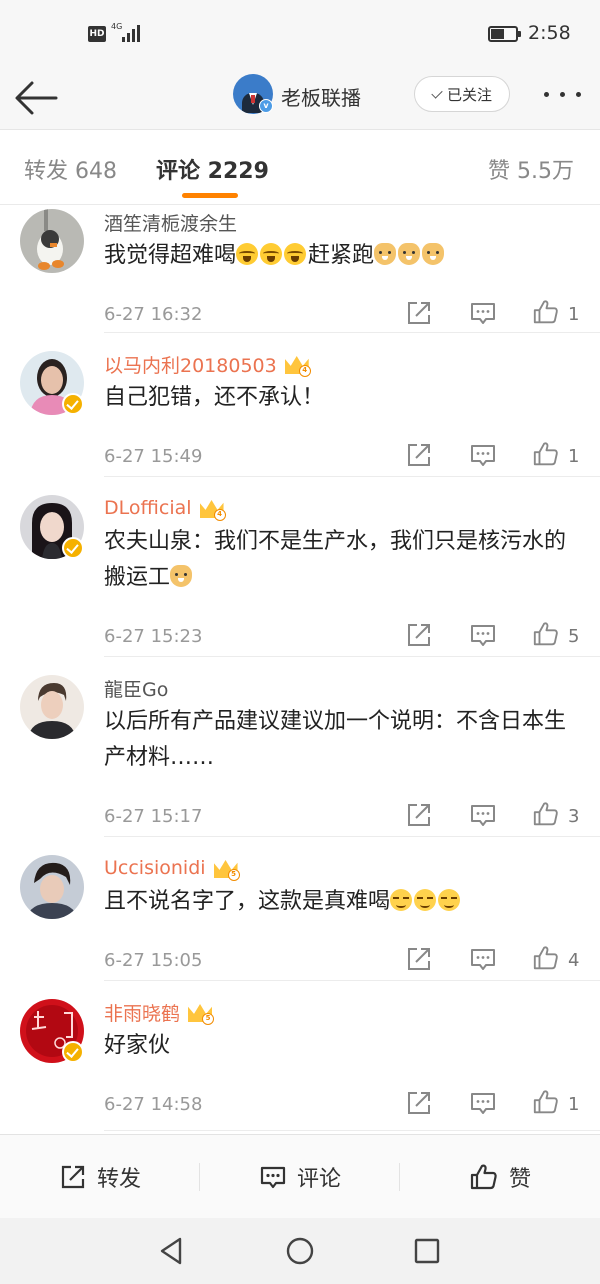 Image resolution: width=600 pixels, height=1284 pixels. What do you see at coordinates (153, 636) in the screenshot?
I see `comment-timestamp: 6-27 15:23` at bounding box center [153, 636].